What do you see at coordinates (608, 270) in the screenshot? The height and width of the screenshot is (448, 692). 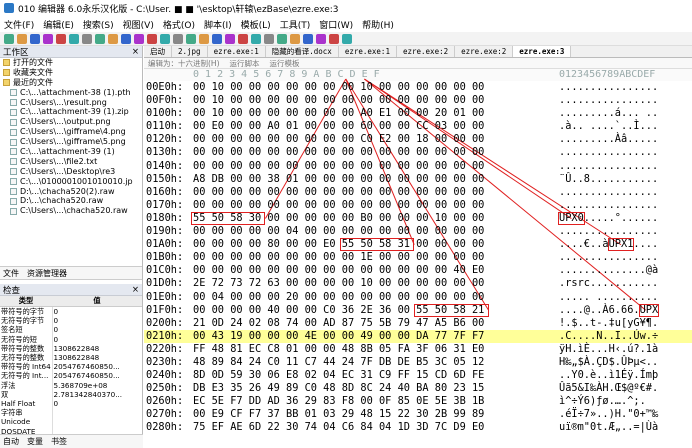 I see `row-ascii: ..............@à` at bounding box center [608, 270].